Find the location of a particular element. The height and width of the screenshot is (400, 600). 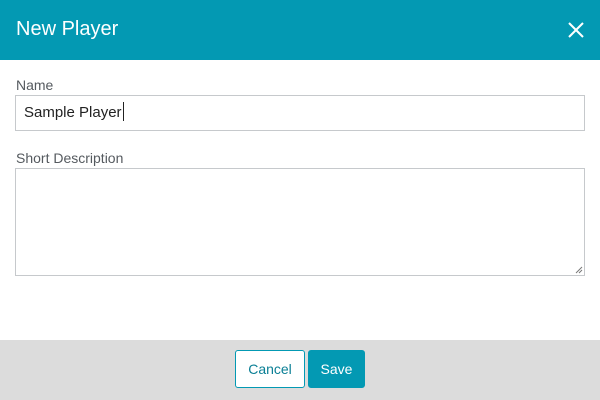

dialog-title: New Player is located at coordinates (67, 29).